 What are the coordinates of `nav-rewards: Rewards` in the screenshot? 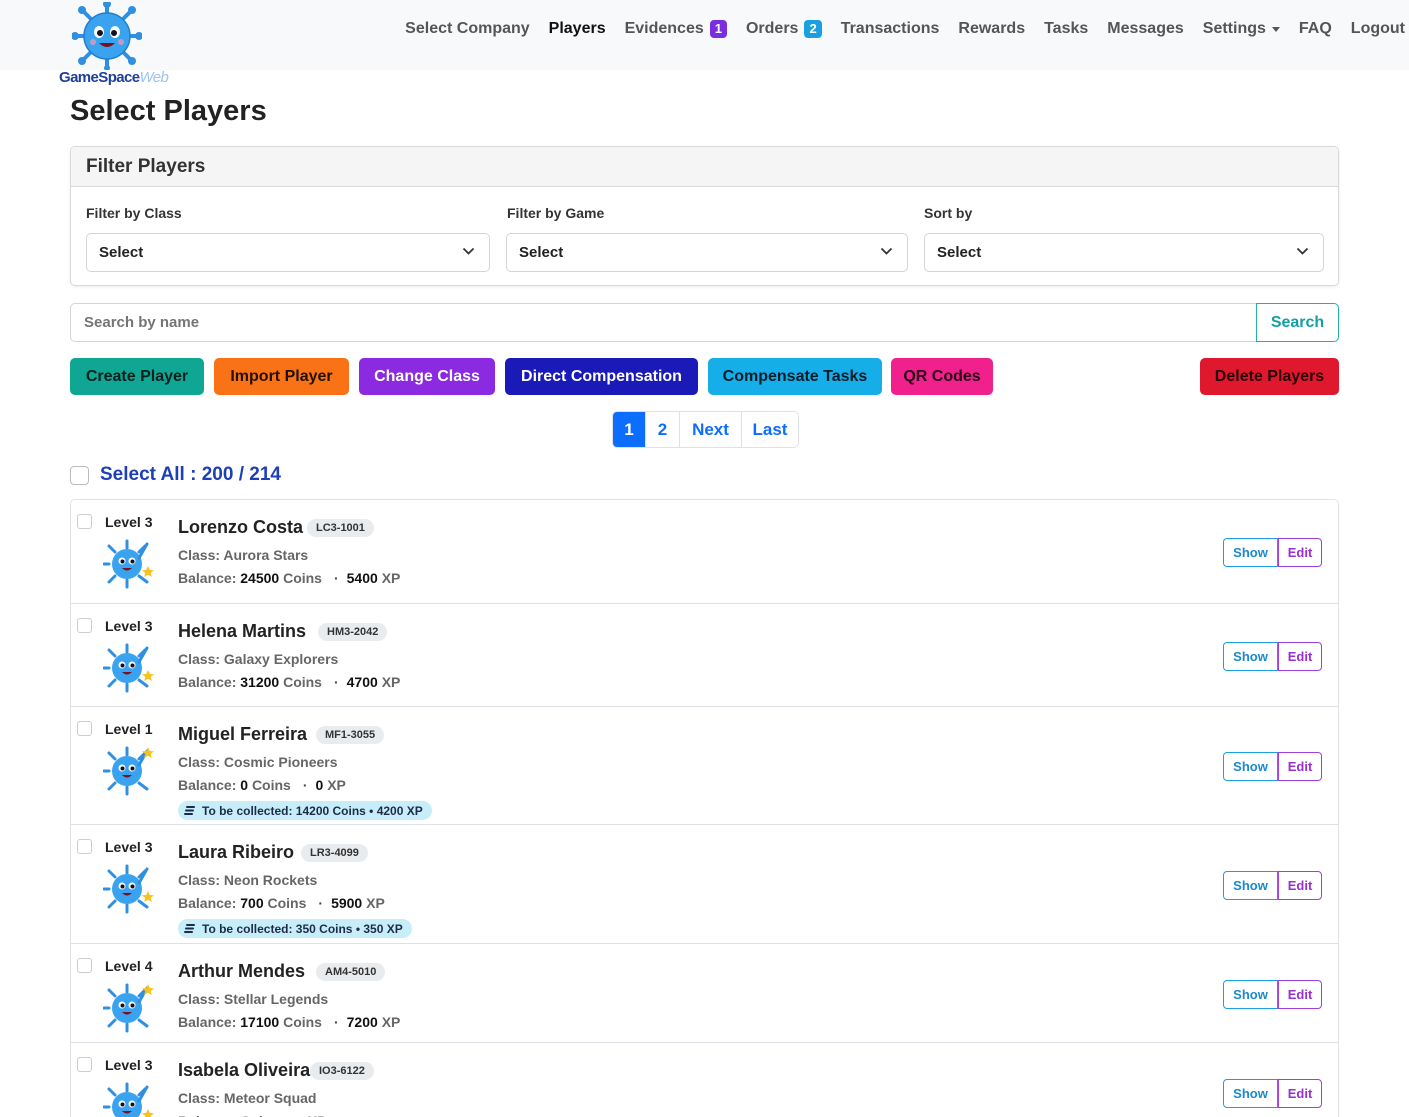 It's located at (991, 29).